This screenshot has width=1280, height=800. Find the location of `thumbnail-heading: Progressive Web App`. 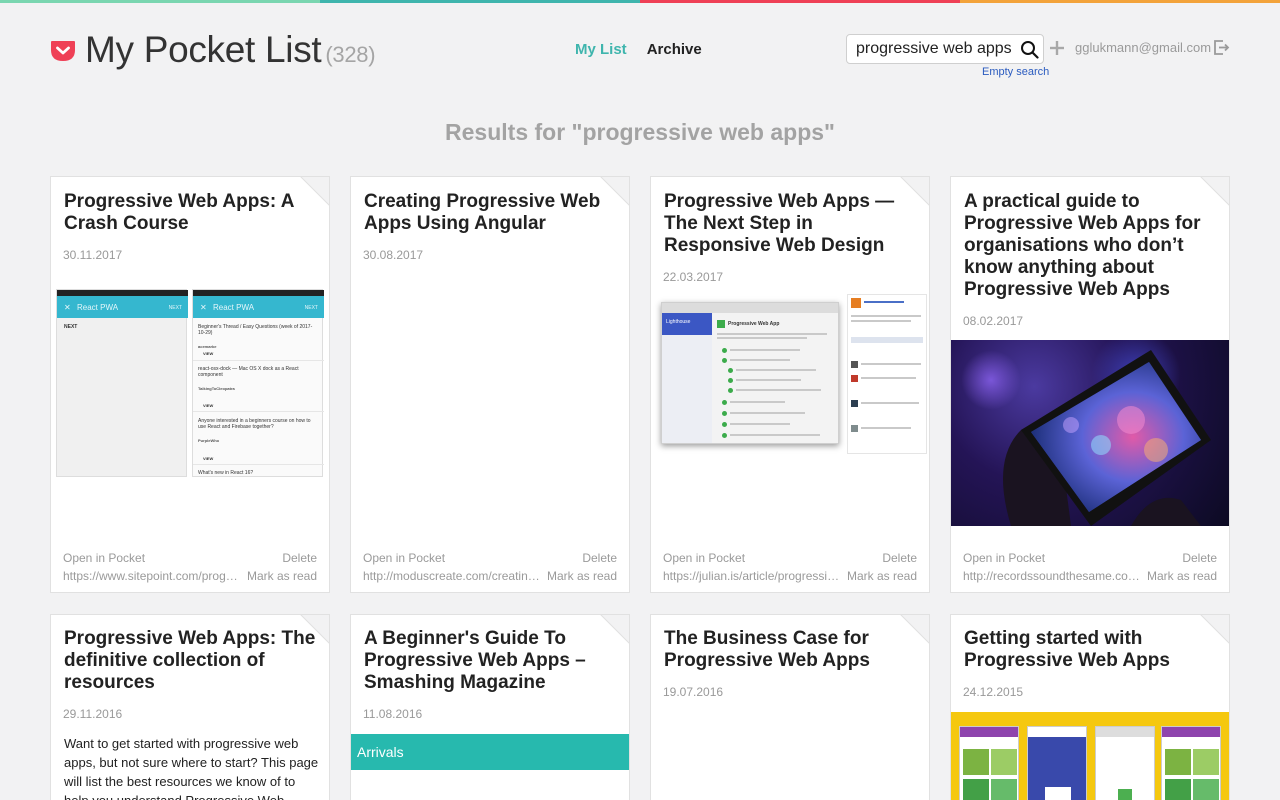

thumbnail-heading: Progressive Web App is located at coordinates (754, 324).